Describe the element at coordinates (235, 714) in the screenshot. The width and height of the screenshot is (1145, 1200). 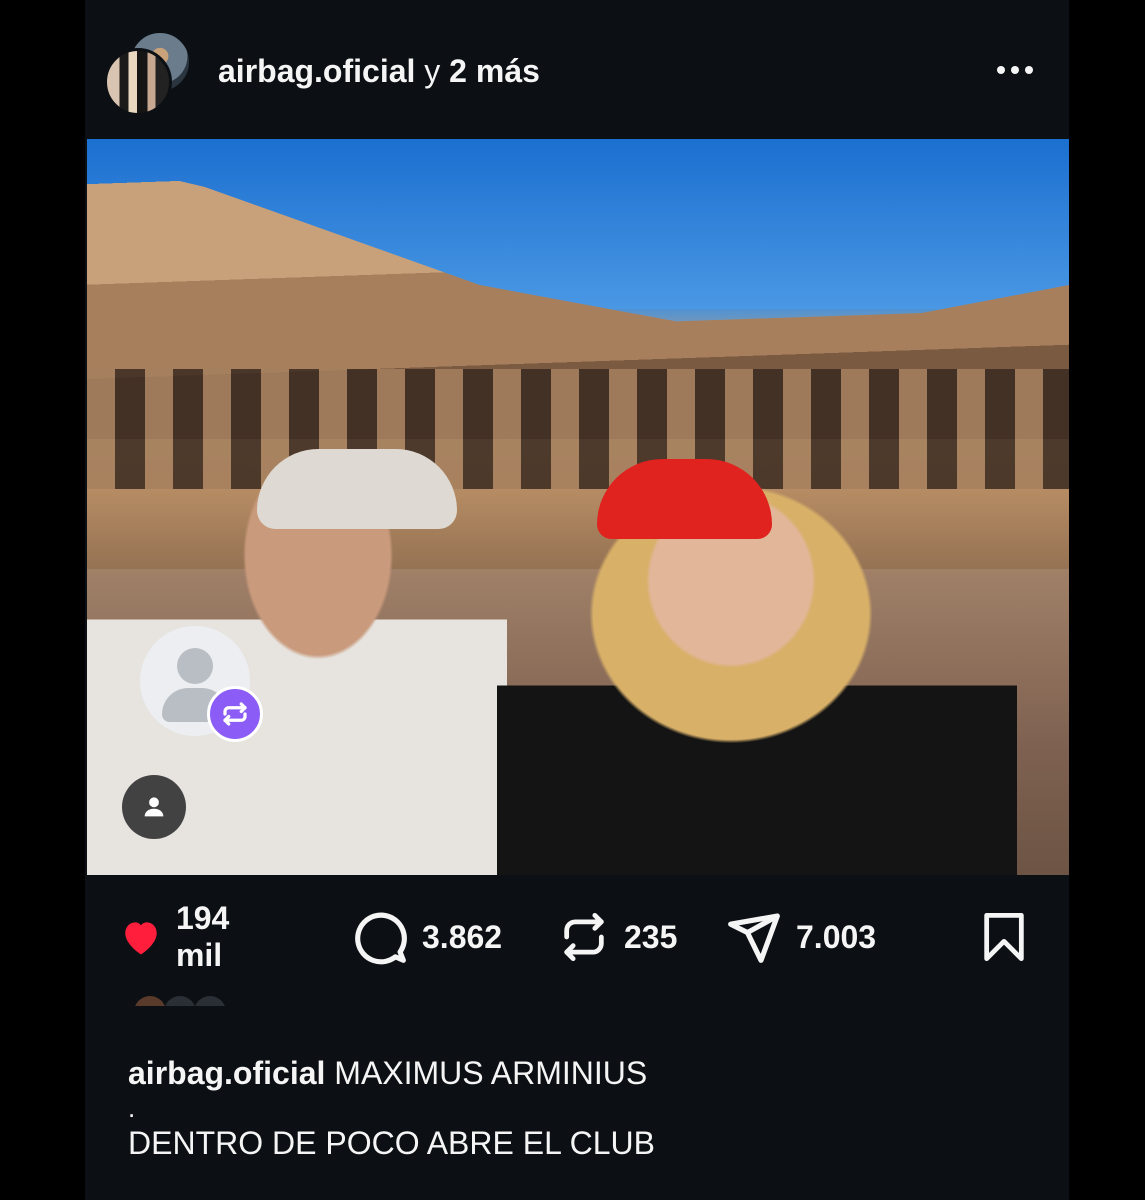
I see `repost-icon` at that location.